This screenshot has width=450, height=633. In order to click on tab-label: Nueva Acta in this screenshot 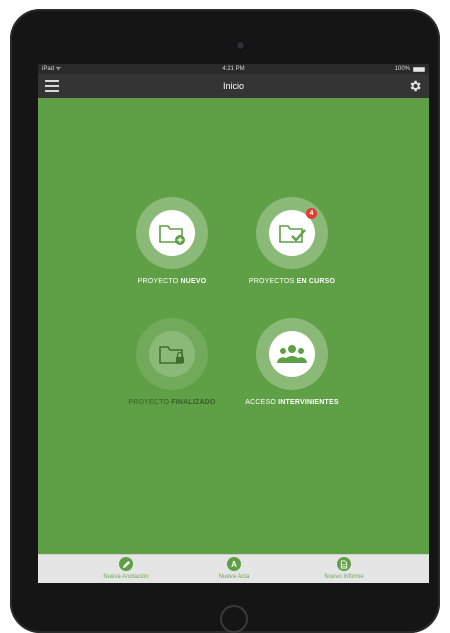, I will do `click(234, 577)`.